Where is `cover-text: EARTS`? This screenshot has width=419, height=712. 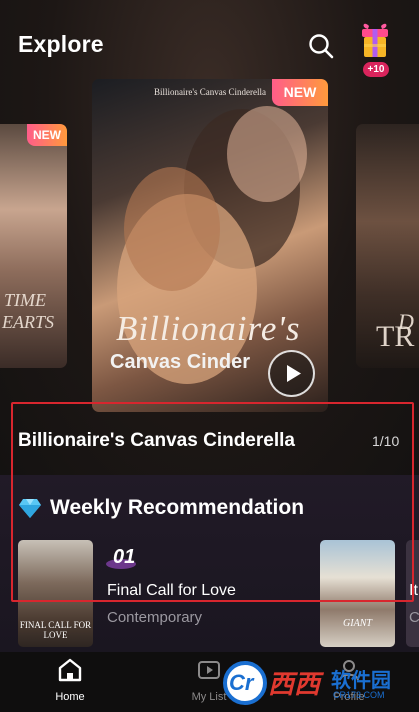
cover-text: EARTS is located at coordinates (28, 322).